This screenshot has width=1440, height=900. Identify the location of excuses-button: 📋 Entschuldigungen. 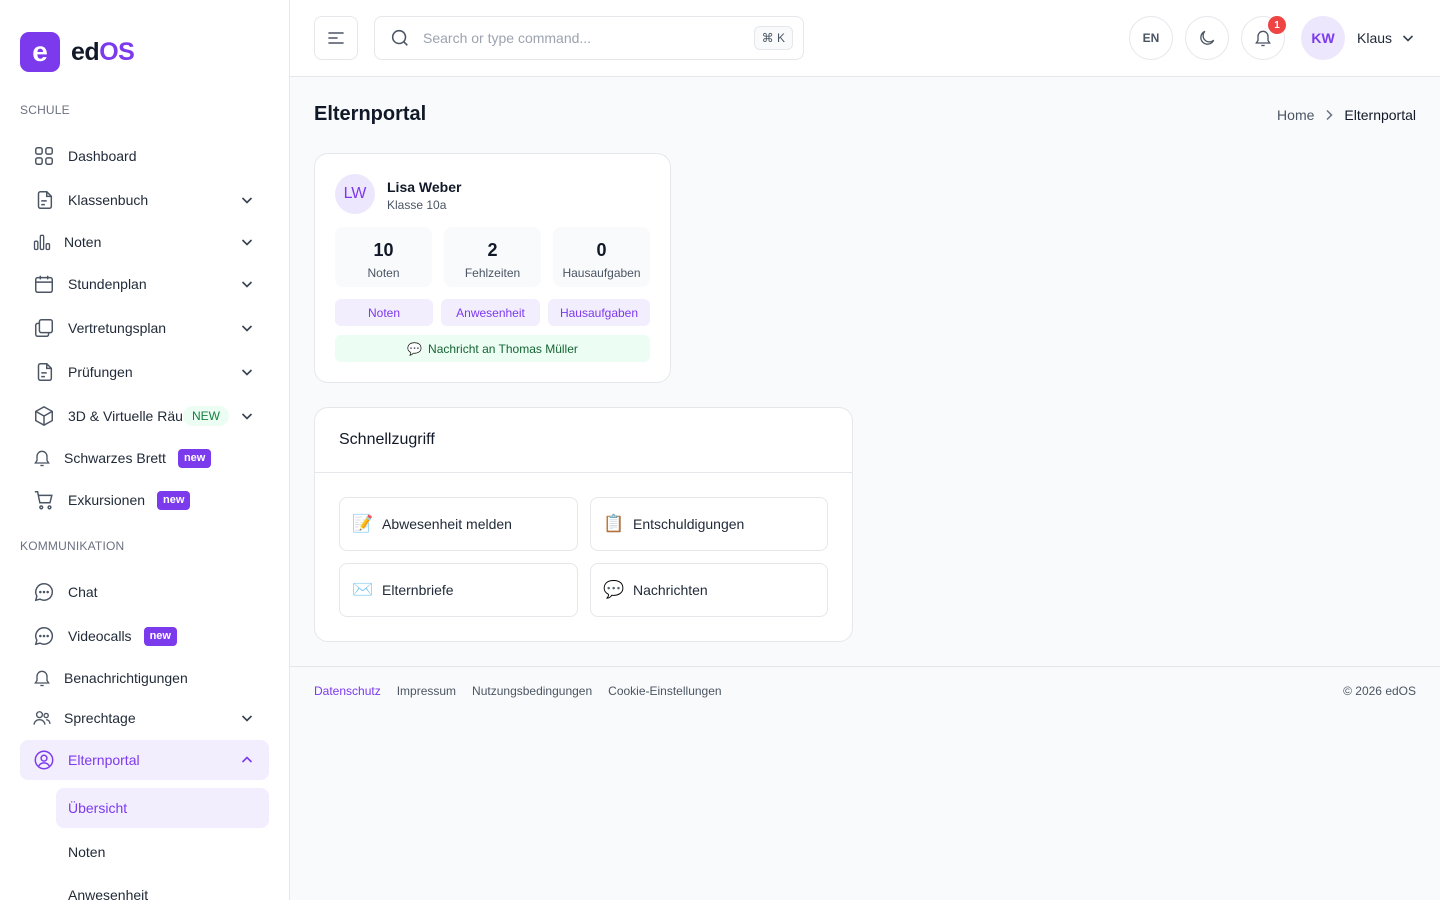
(709, 524).